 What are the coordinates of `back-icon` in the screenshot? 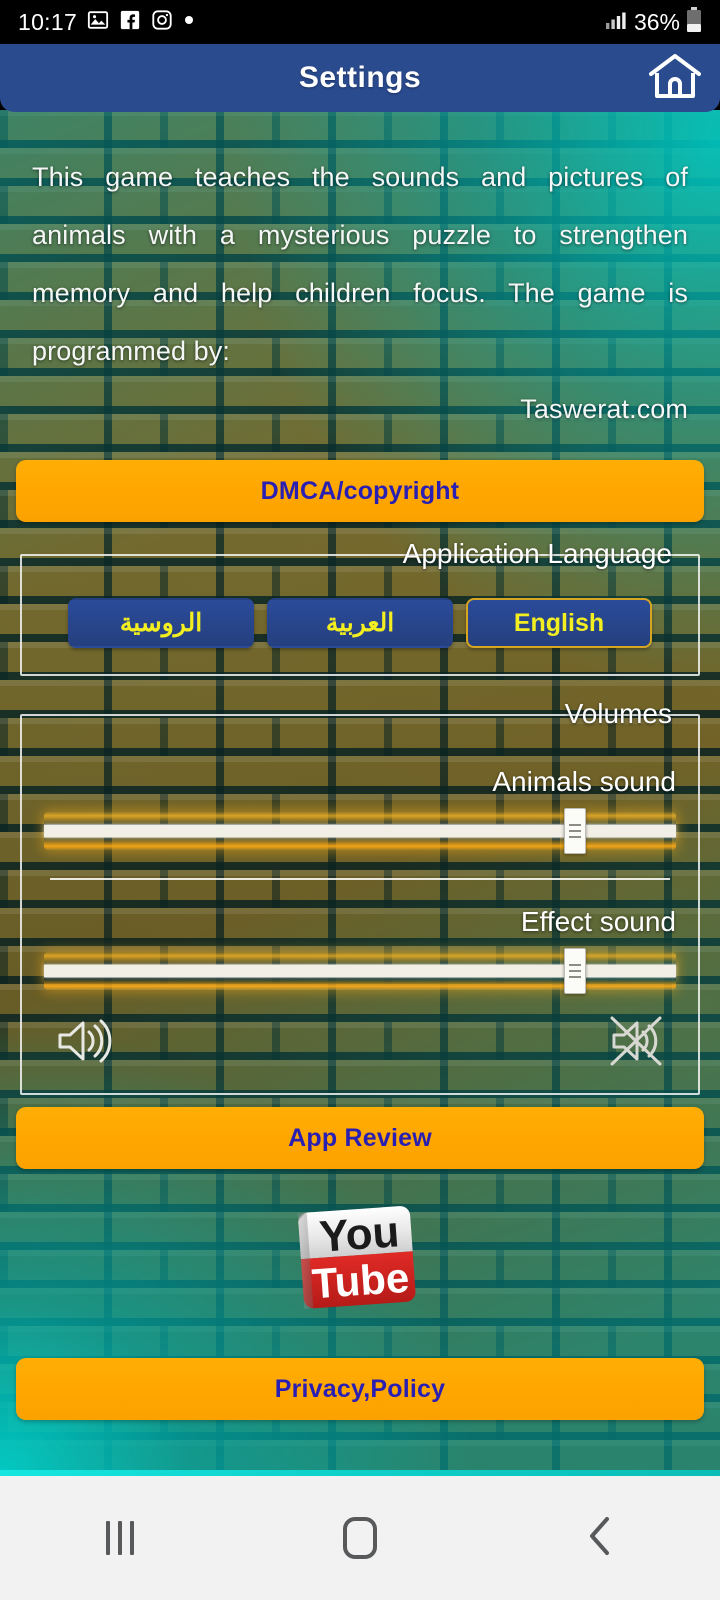 It's located at (600, 1538).